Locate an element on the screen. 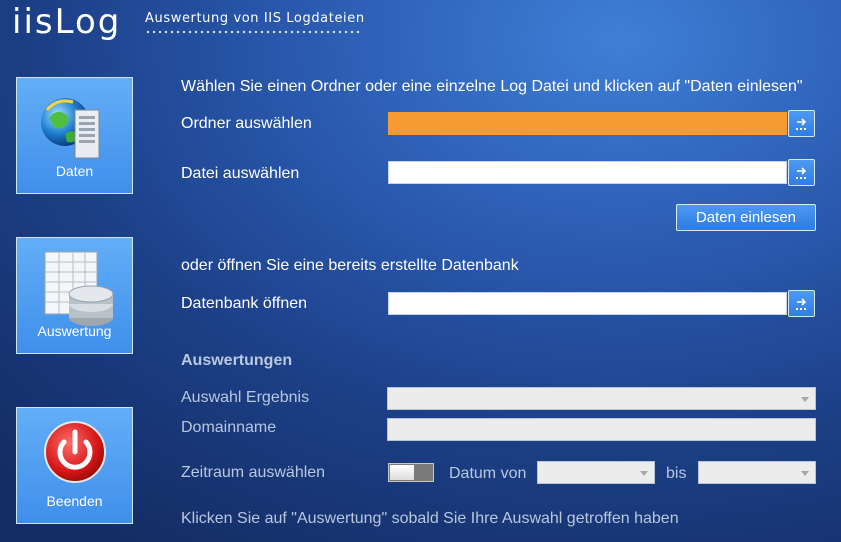  beenden-tile-label: Beenden is located at coordinates (74, 501).